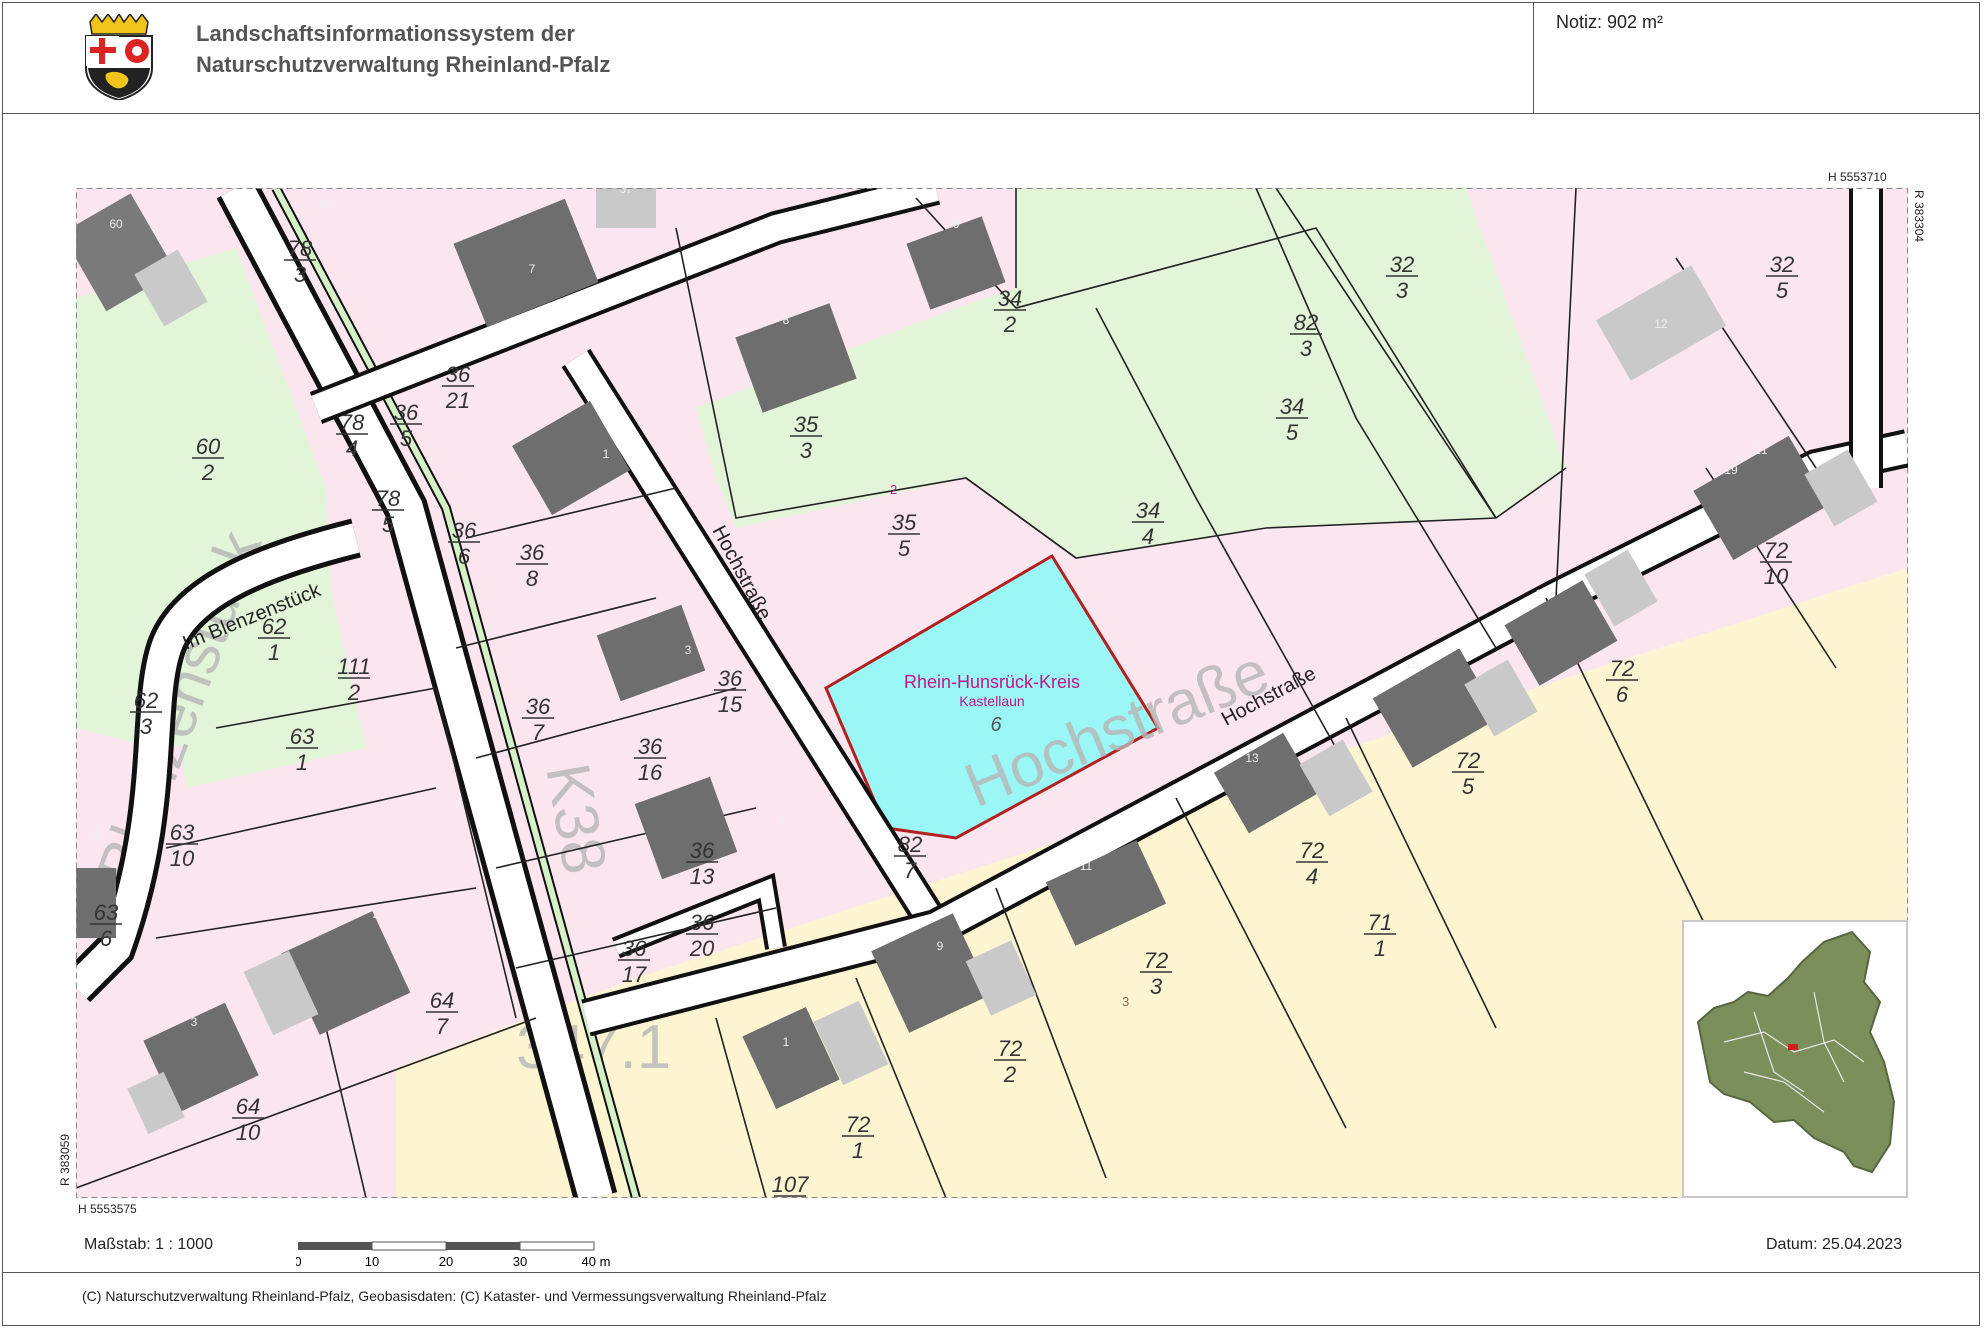  What do you see at coordinates (106, 912) in the screenshot?
I see `svg-text: 63` at bounding box center [106, 912].